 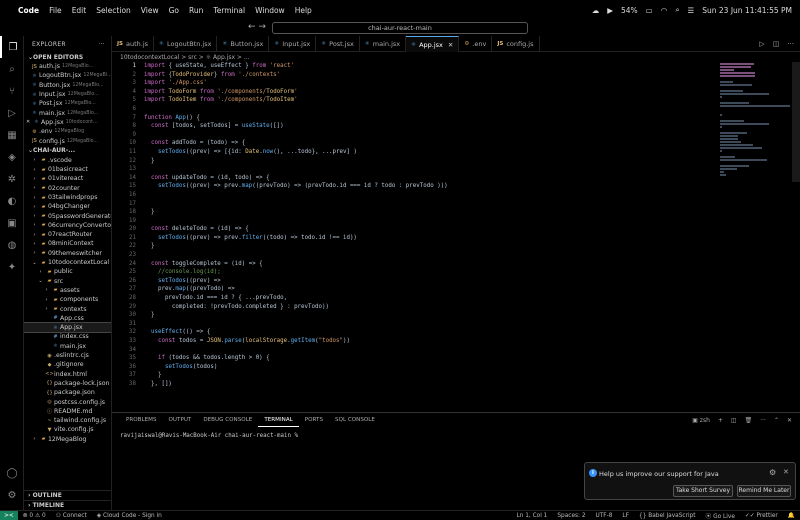 What do you see at coordinates (67, 420) in the screenshot?
I see `tree-file: ~ tailwind.config.js` at bounding box center [67, 420].